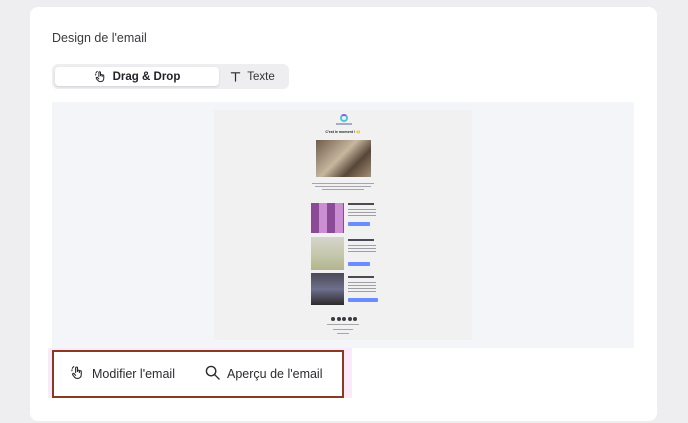 The image size is (688, 423). I want to click on search-icon, so click(212, 374).